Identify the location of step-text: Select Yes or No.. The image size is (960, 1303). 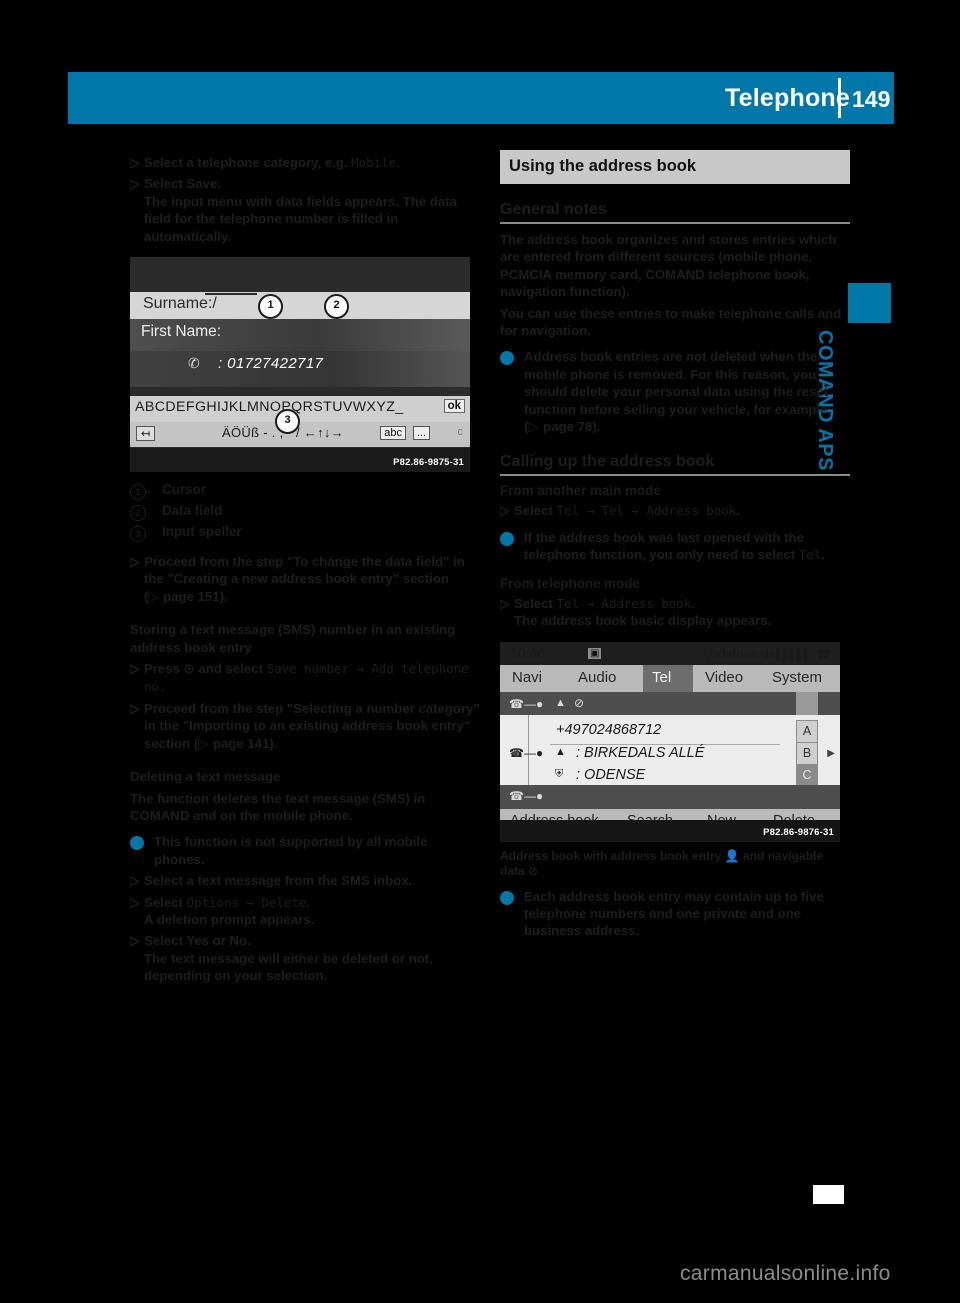
(197, 941).